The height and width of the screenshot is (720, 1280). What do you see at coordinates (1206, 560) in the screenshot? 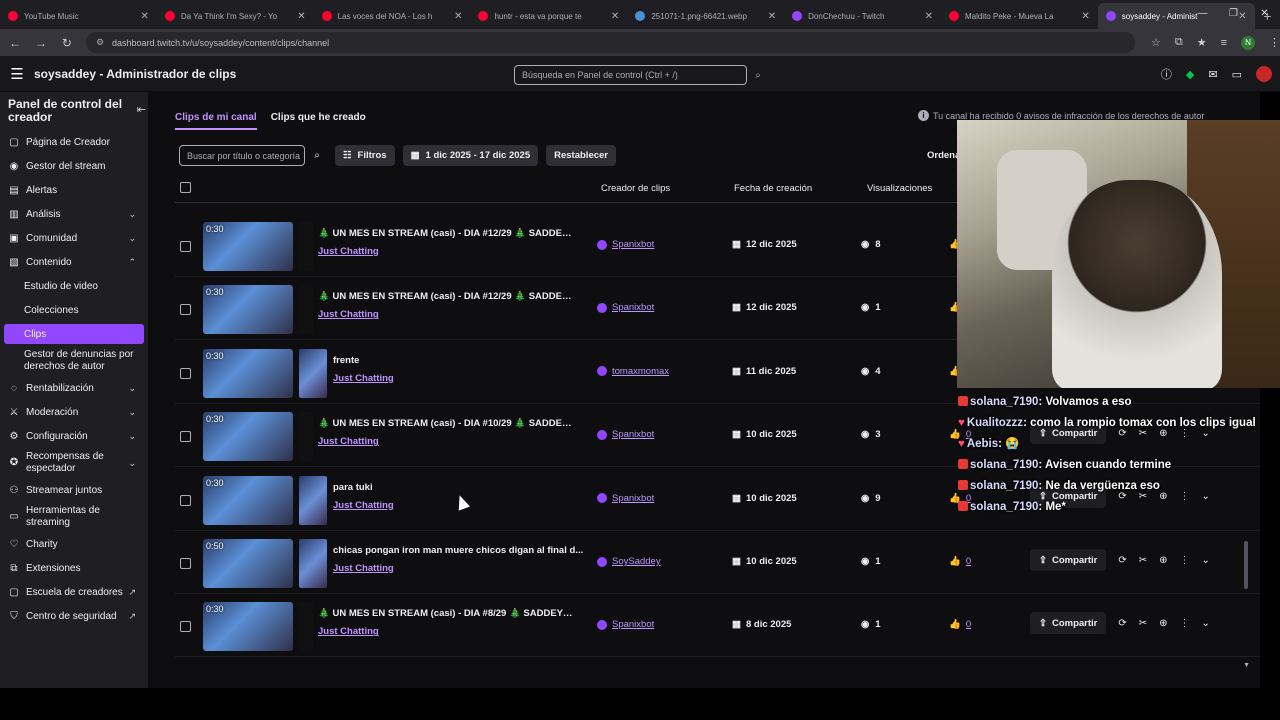
I see `chevron-down-icon: ⌄` at bounding box center [1206, 560].